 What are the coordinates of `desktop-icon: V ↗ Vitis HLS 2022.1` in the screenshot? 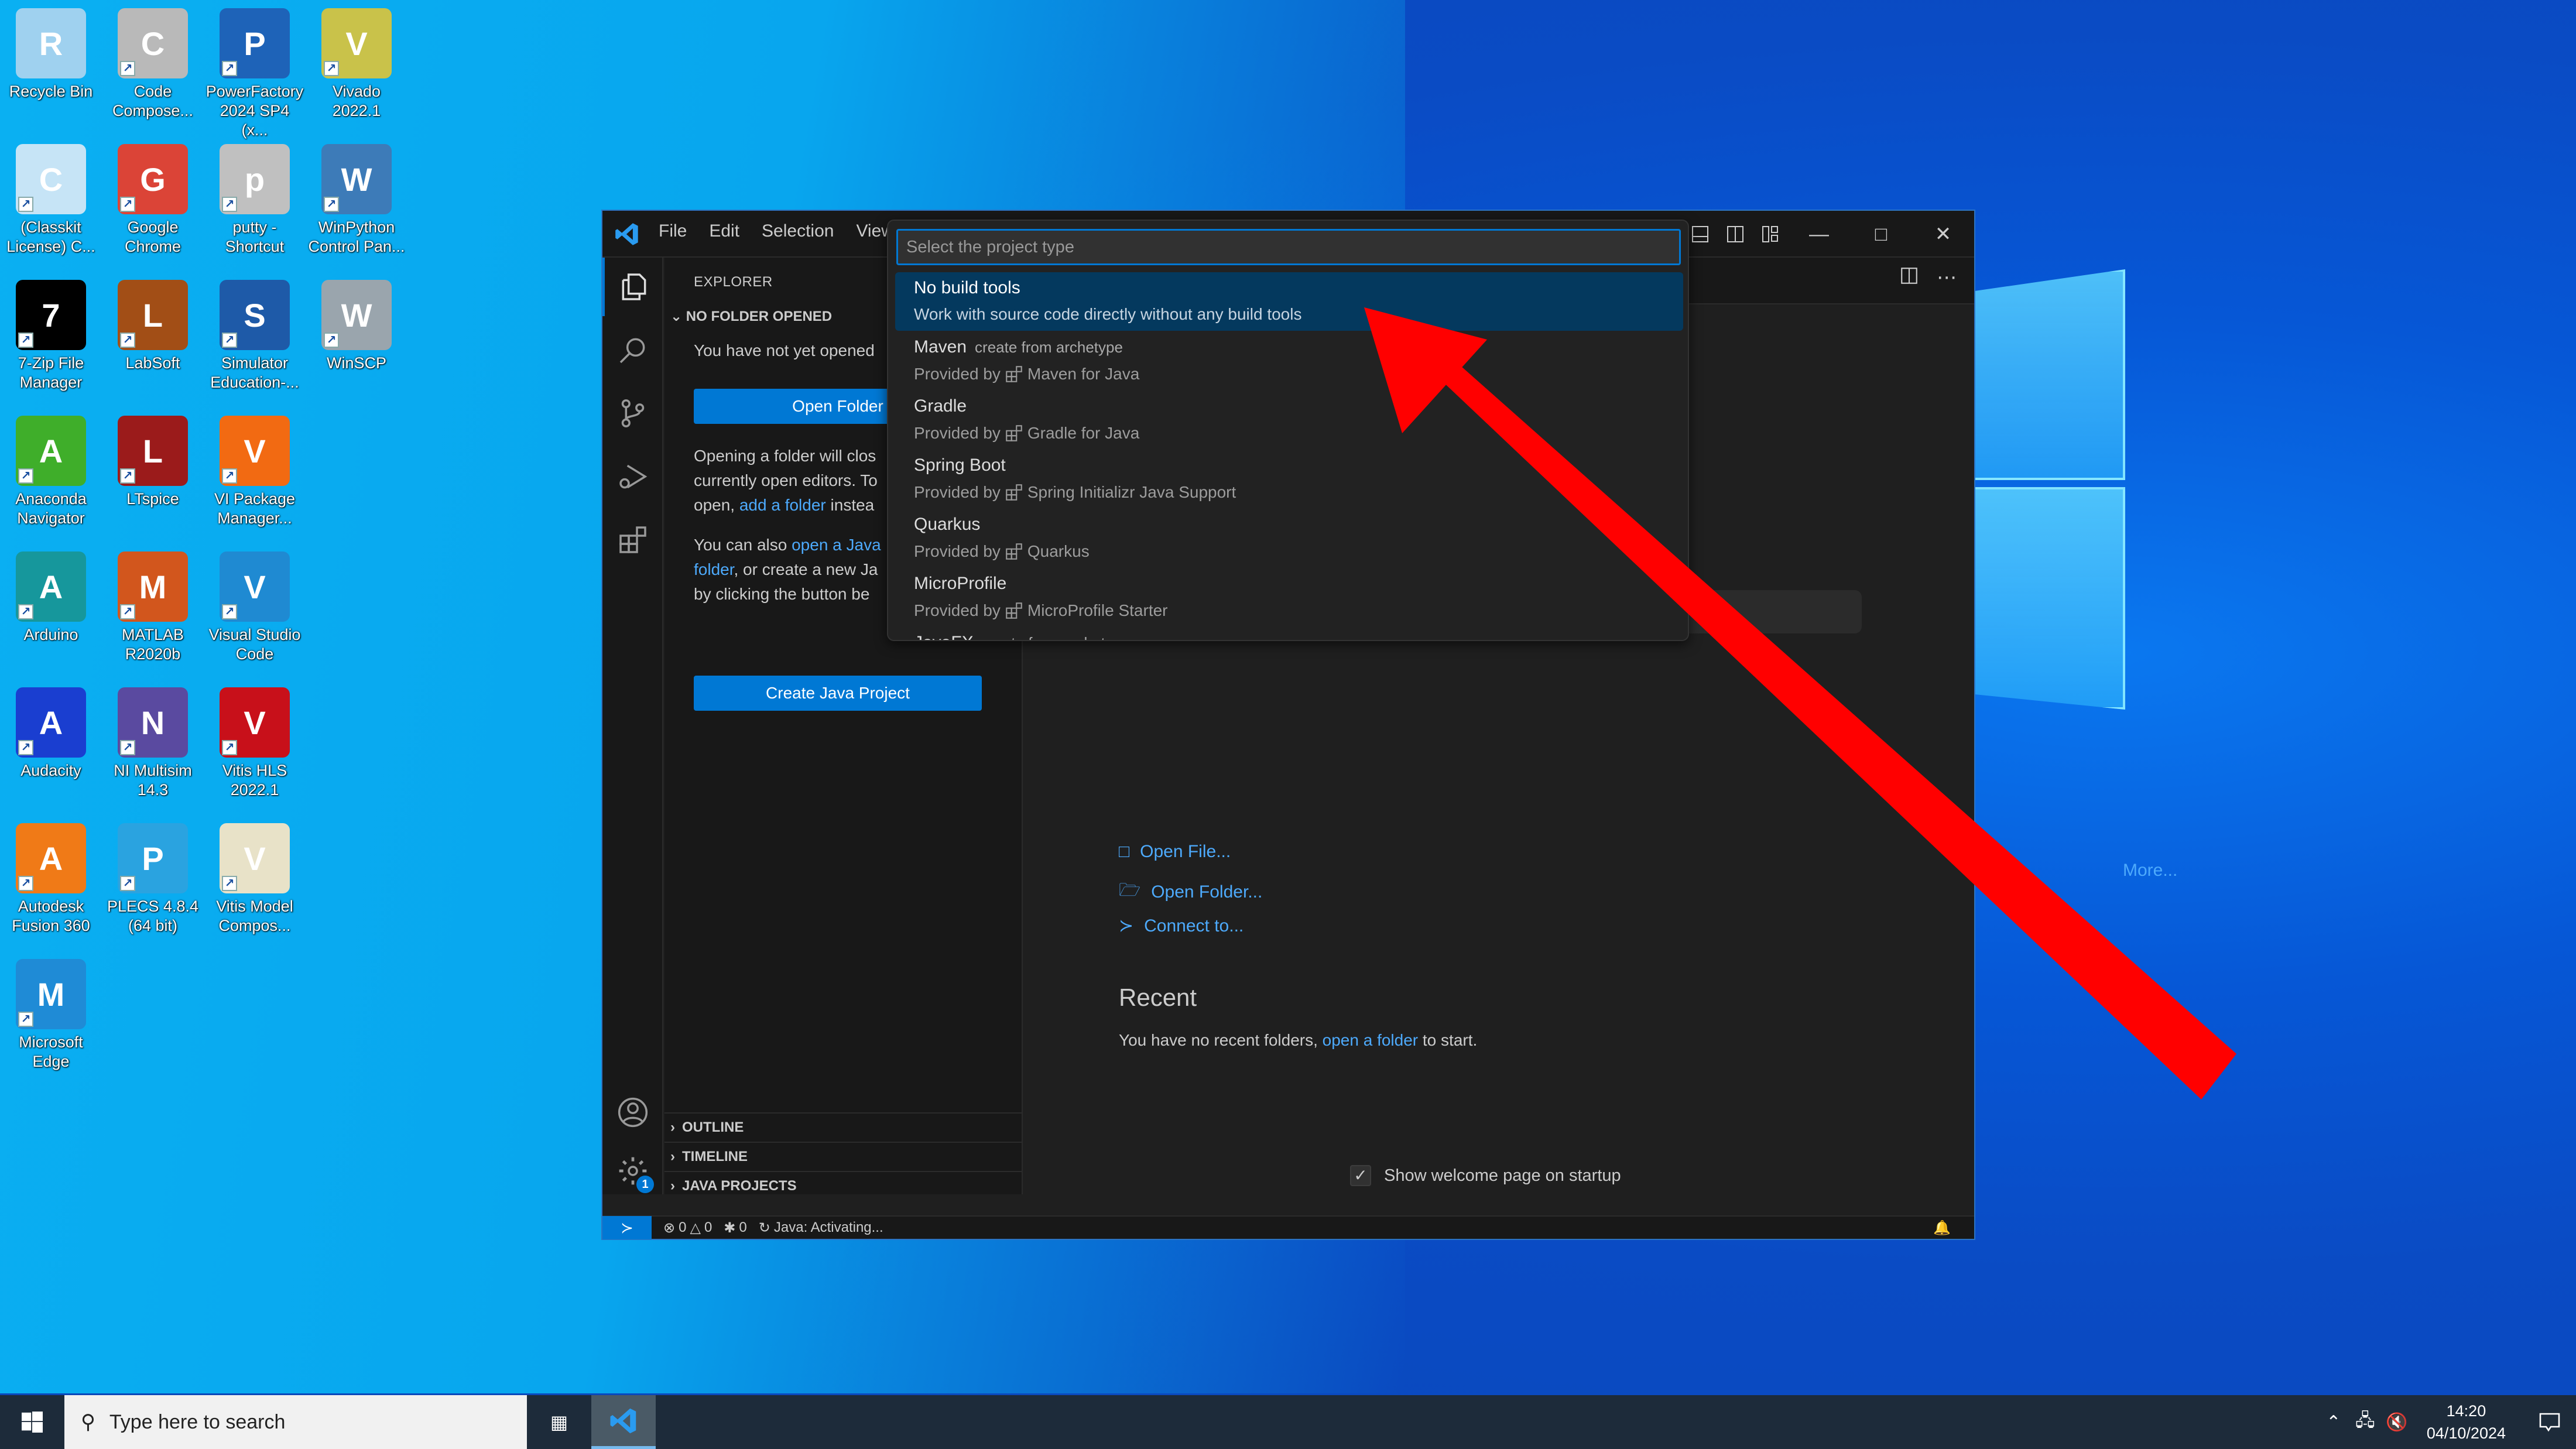 It's located at (254, 743).